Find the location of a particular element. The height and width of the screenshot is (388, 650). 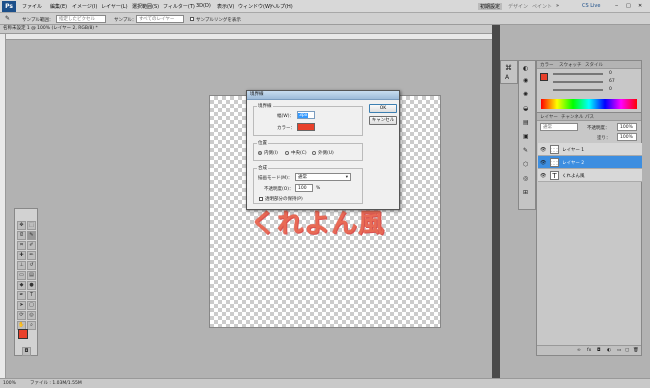

ok-button: OK is located at coordinates (383, 108).